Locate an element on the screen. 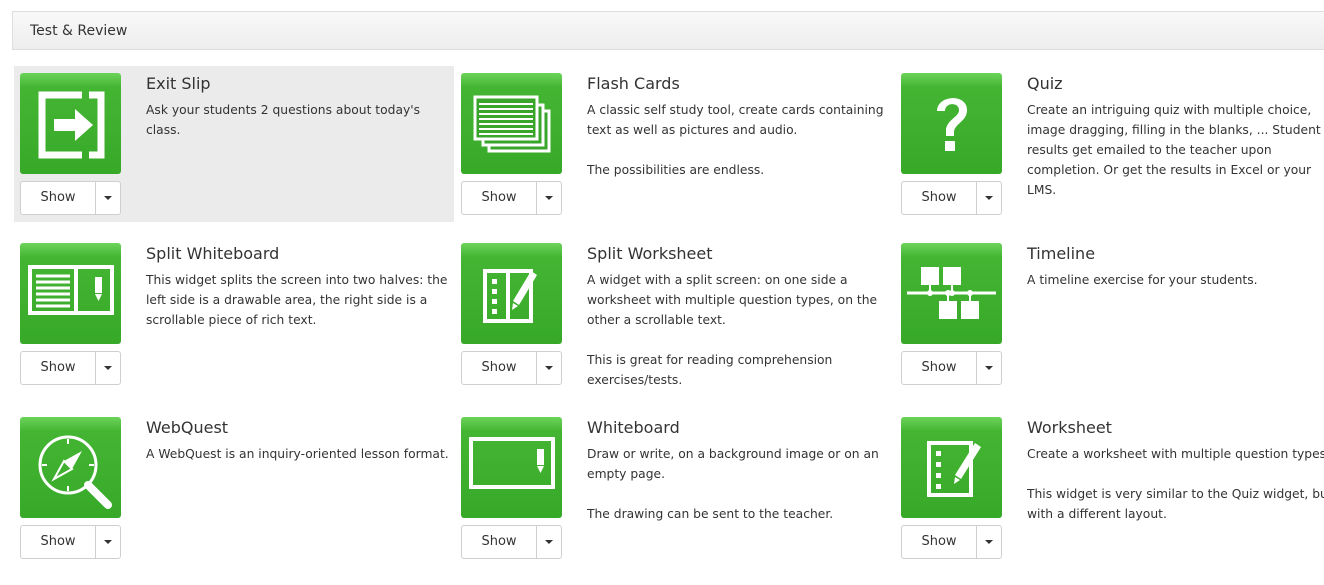 This screenshot has height=585, width=1324. widget-title: Split Whiteboard is located at coordinates (213, 253).